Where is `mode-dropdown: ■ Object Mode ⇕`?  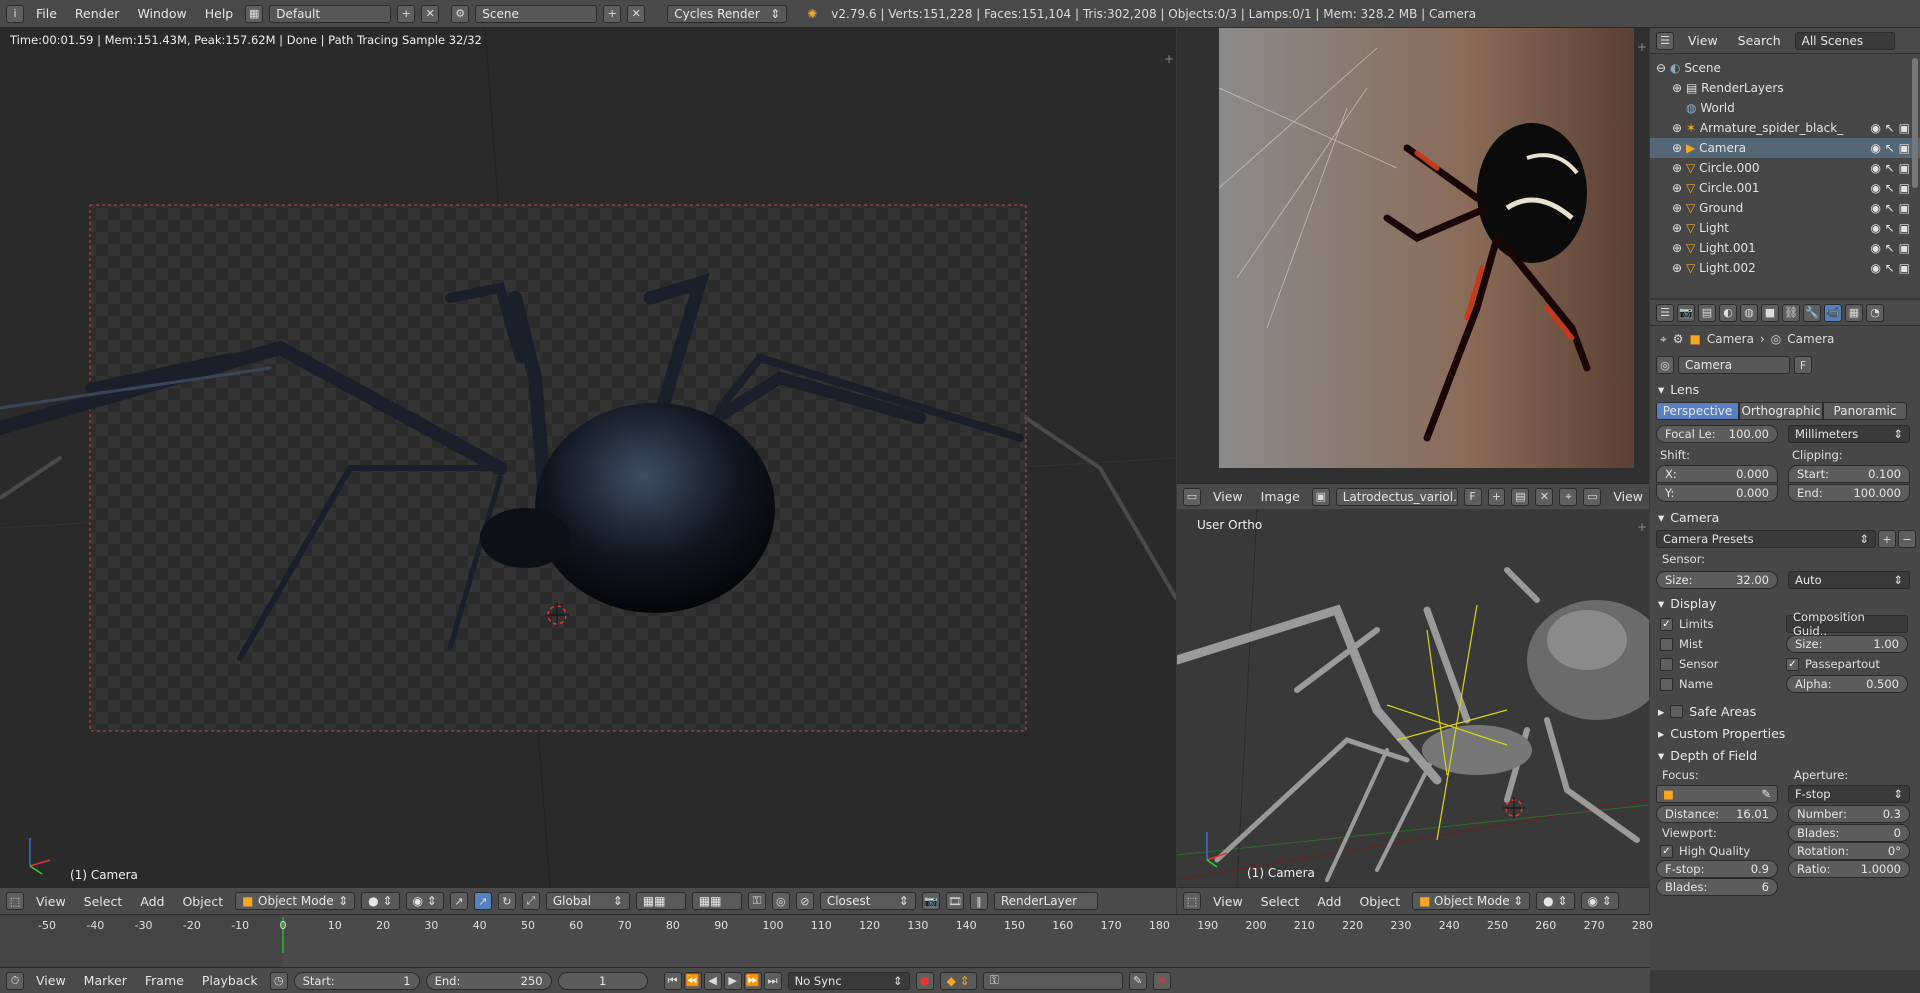
mode-dropdown: ■ Object Mode ⇕ is located at coordinates (1471, 901).